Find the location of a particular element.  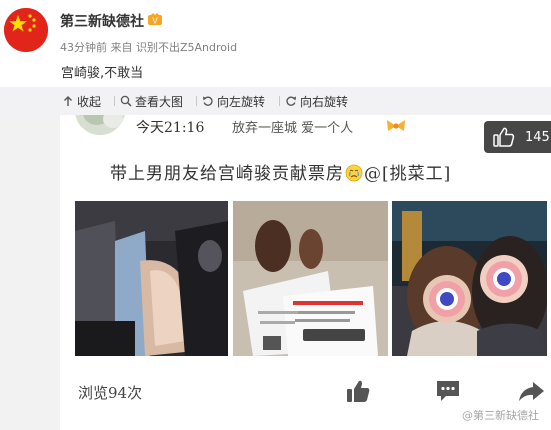

collapse-button: 收起 is located at coordinates (81, 101).